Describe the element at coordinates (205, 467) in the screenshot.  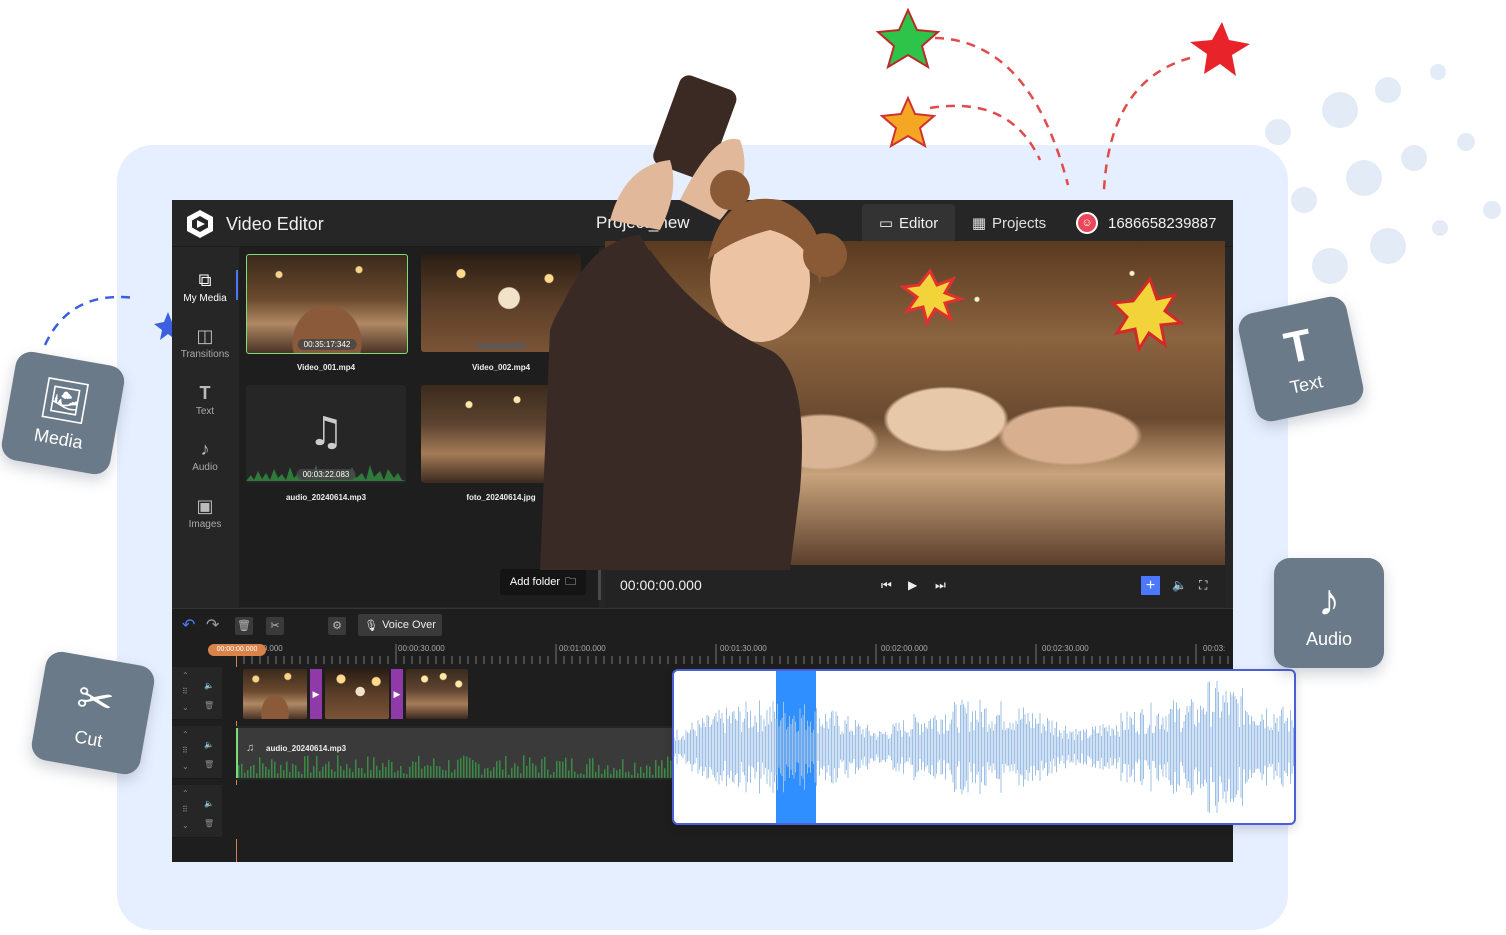
I see `sidebar-item-label: Audio` at that location.